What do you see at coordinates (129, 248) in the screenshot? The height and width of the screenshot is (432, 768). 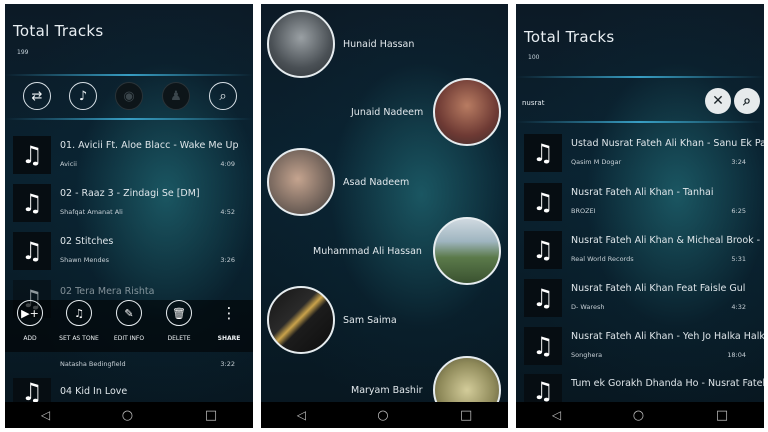 I see `list-item: ♫ 02 Stitches Shawn Mendes 3:26` at bounding box center [129, 248].